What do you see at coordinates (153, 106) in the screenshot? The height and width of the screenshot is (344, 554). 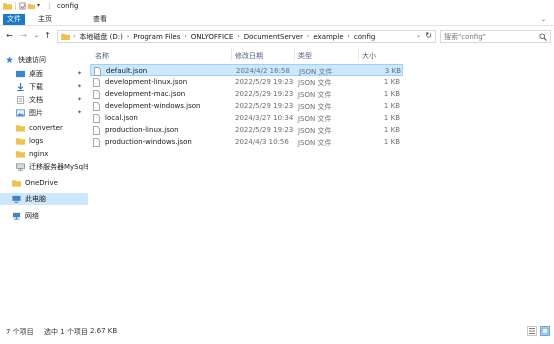 I see `file-name: development-windows.json` at bounding box center [153, 106].